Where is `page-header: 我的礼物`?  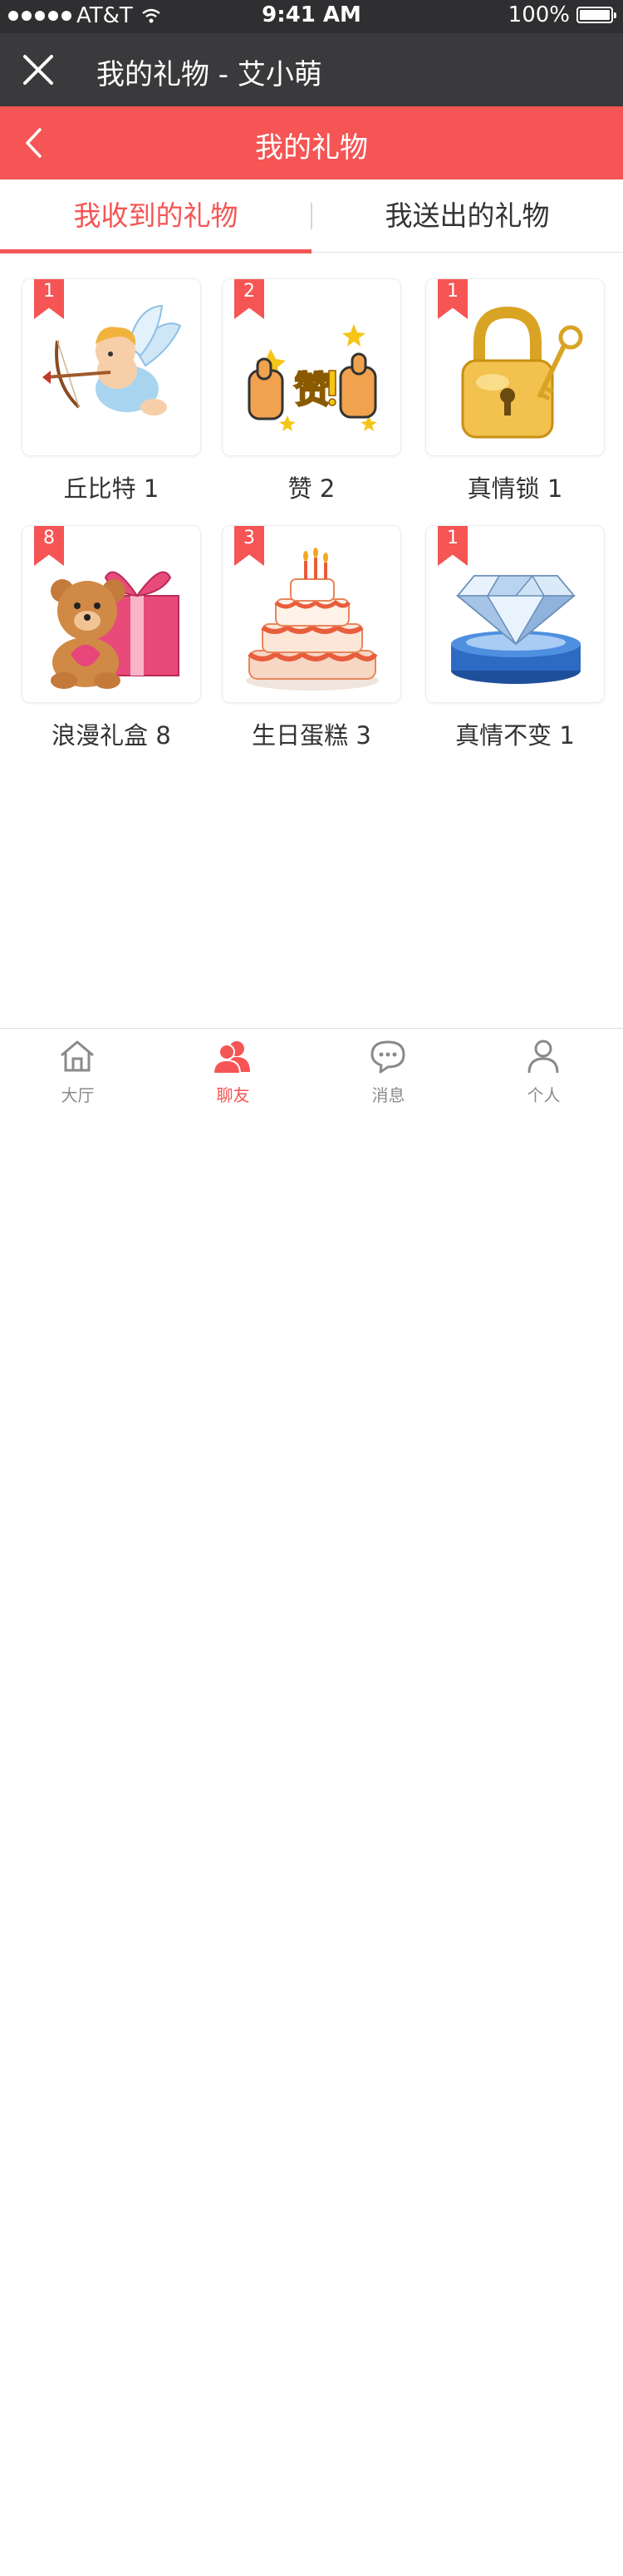
page-header: 我的礼物 is located at coordinates (311, 142).